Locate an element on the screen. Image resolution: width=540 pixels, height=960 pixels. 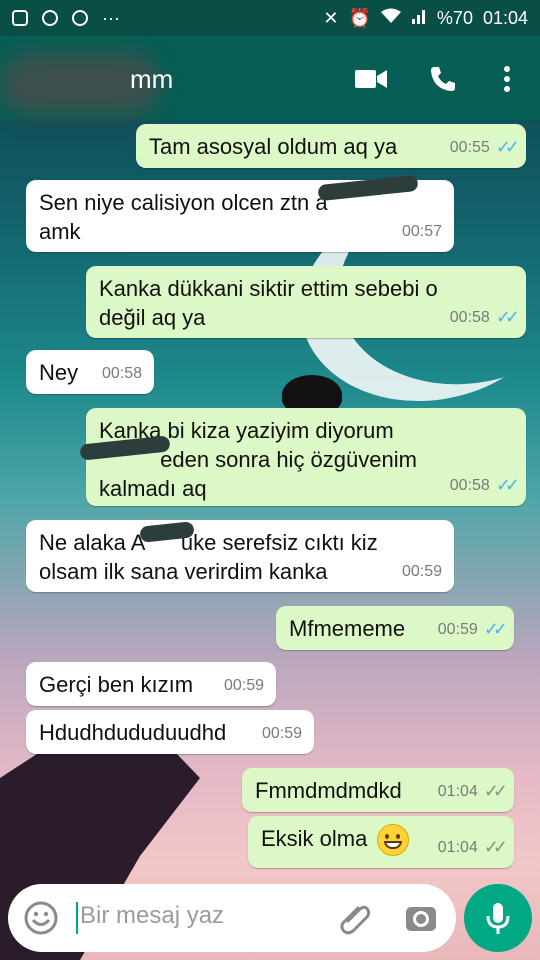
voice-call-button is located at coordinates (443, 79).